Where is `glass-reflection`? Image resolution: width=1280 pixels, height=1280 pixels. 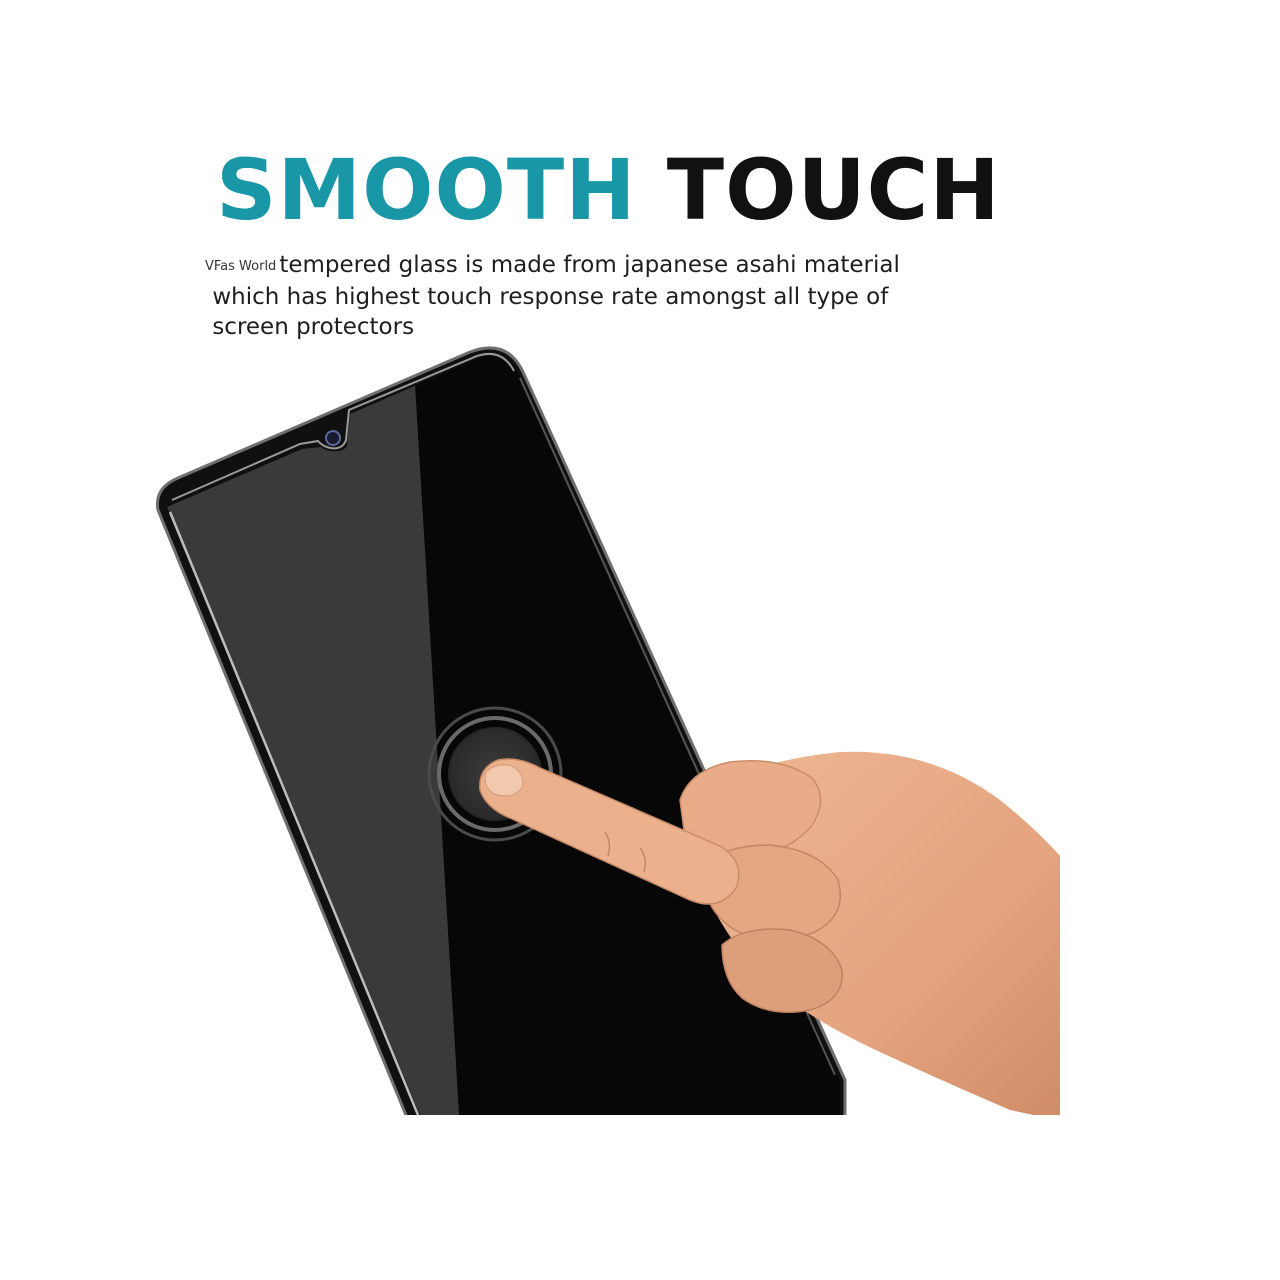 glass-reflection is located at coordinates (313, 750).